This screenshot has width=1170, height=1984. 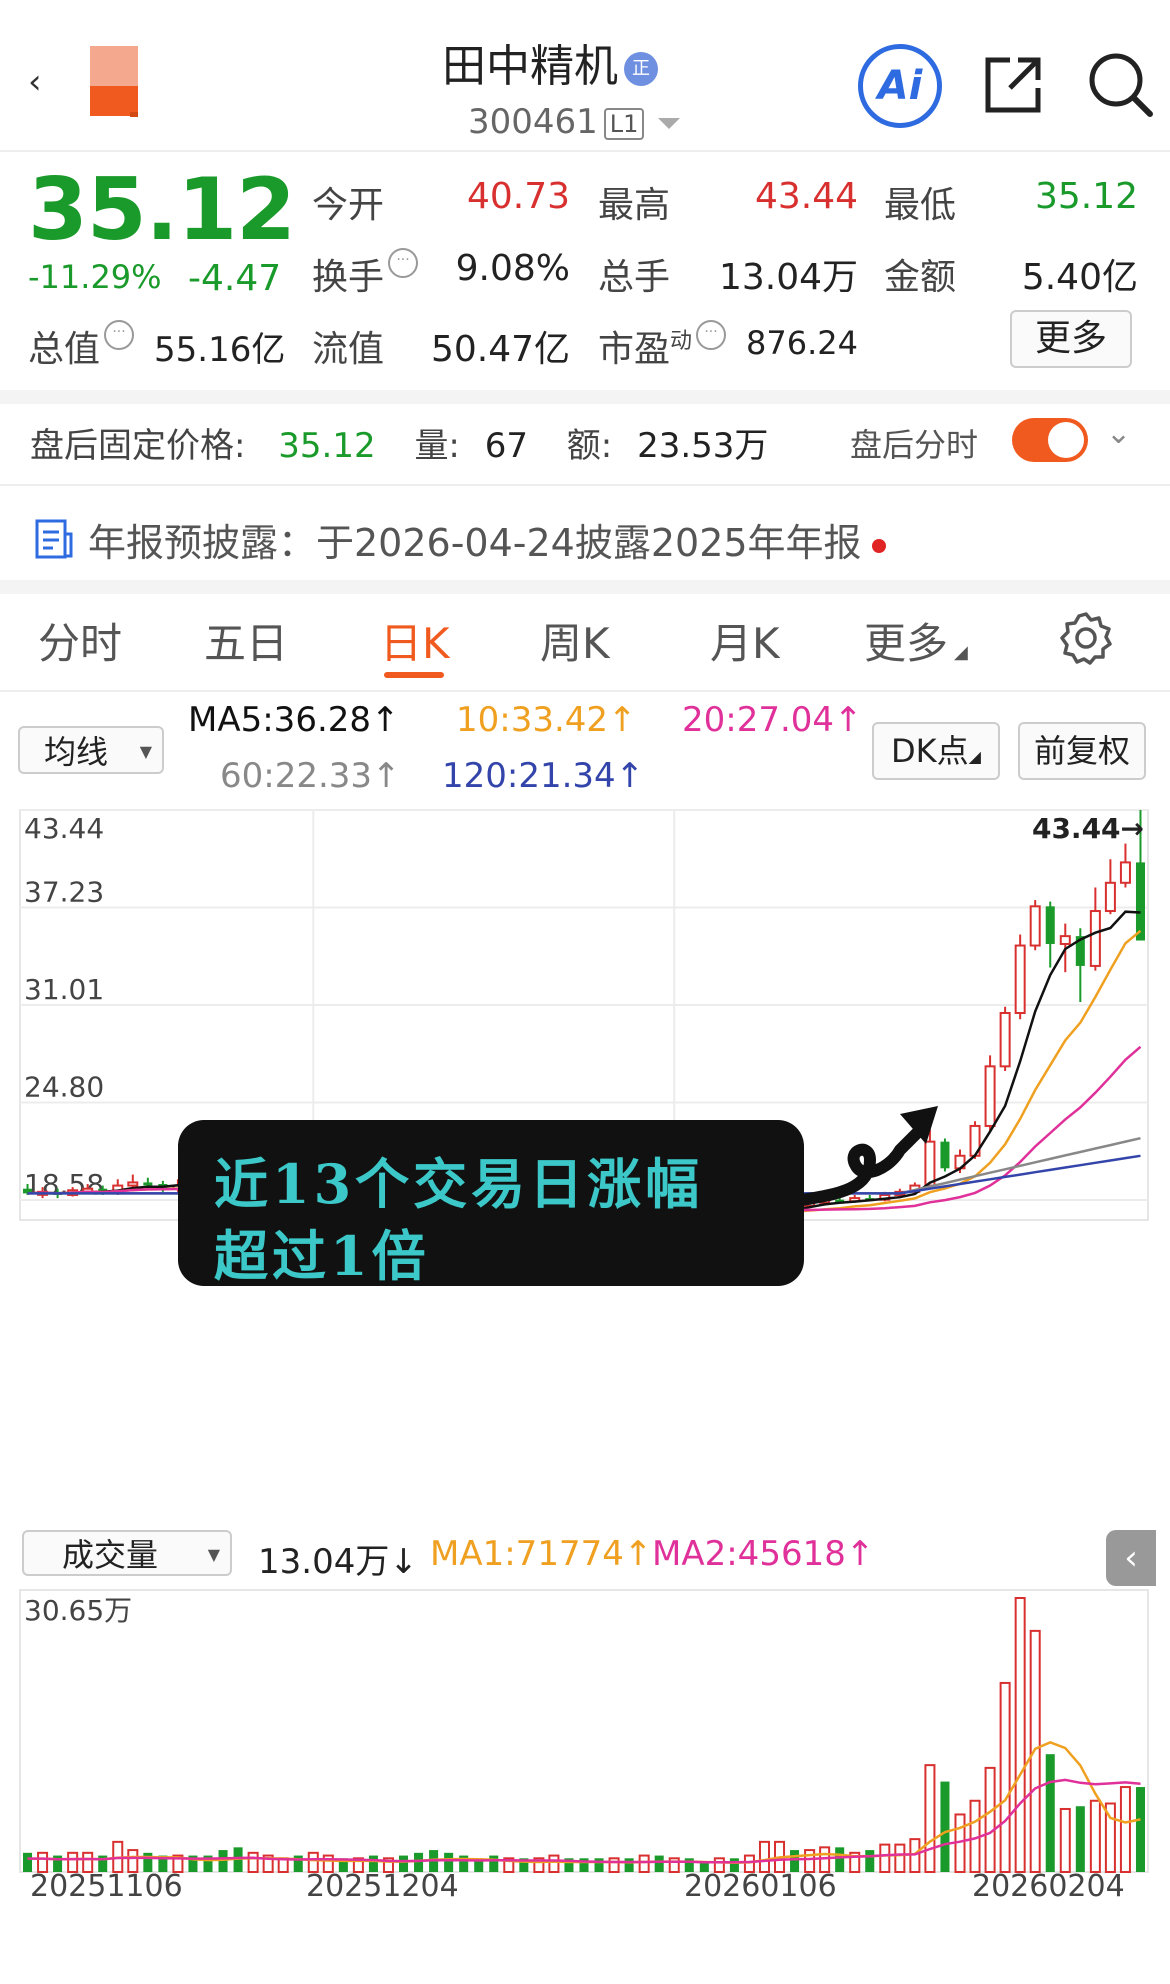 What do you see at coordinates (1082, 751) in the screenshot?
I see `adjust-button: 前复权` at bounding box center [1082, 751].